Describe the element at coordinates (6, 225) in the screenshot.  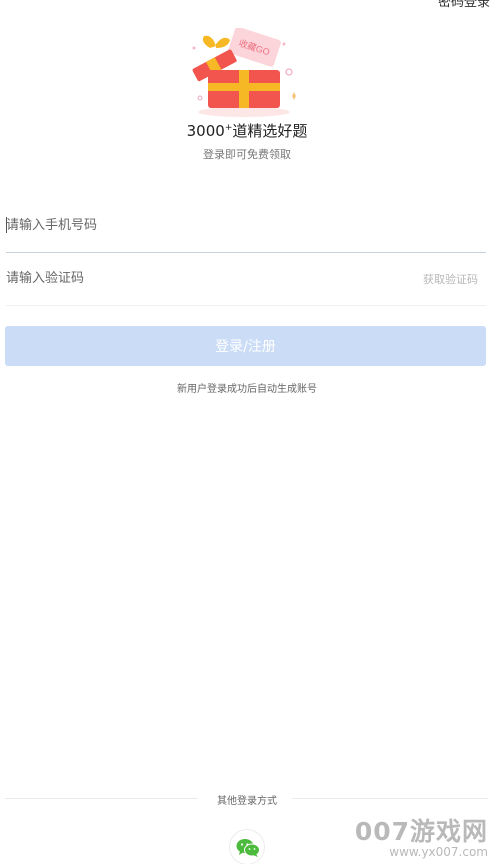
I see `text-cursor` at that location.